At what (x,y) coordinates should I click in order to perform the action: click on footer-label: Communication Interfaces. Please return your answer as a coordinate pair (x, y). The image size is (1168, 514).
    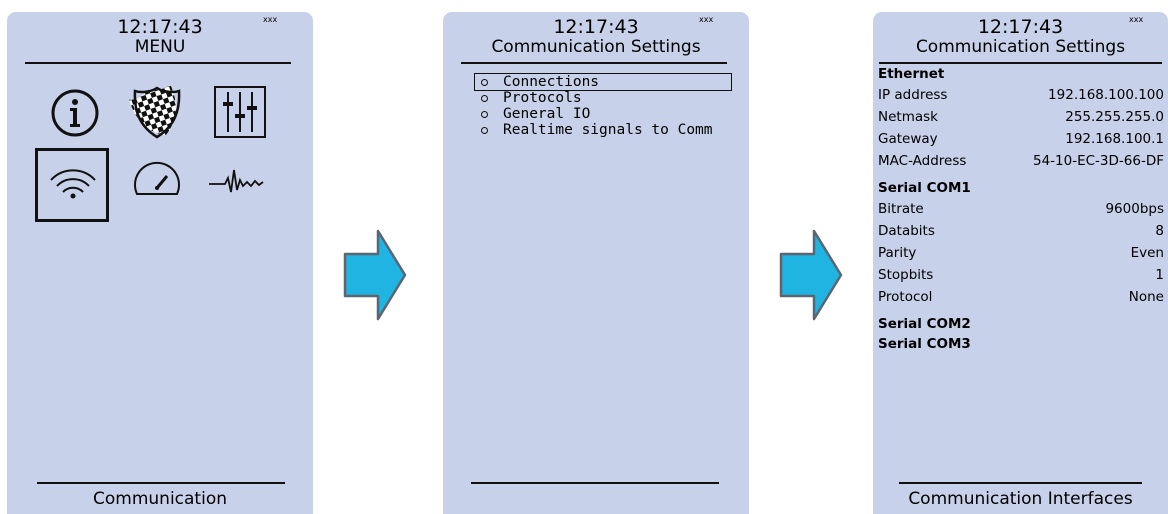
    Looking at the image, I should click on (1020, 499).